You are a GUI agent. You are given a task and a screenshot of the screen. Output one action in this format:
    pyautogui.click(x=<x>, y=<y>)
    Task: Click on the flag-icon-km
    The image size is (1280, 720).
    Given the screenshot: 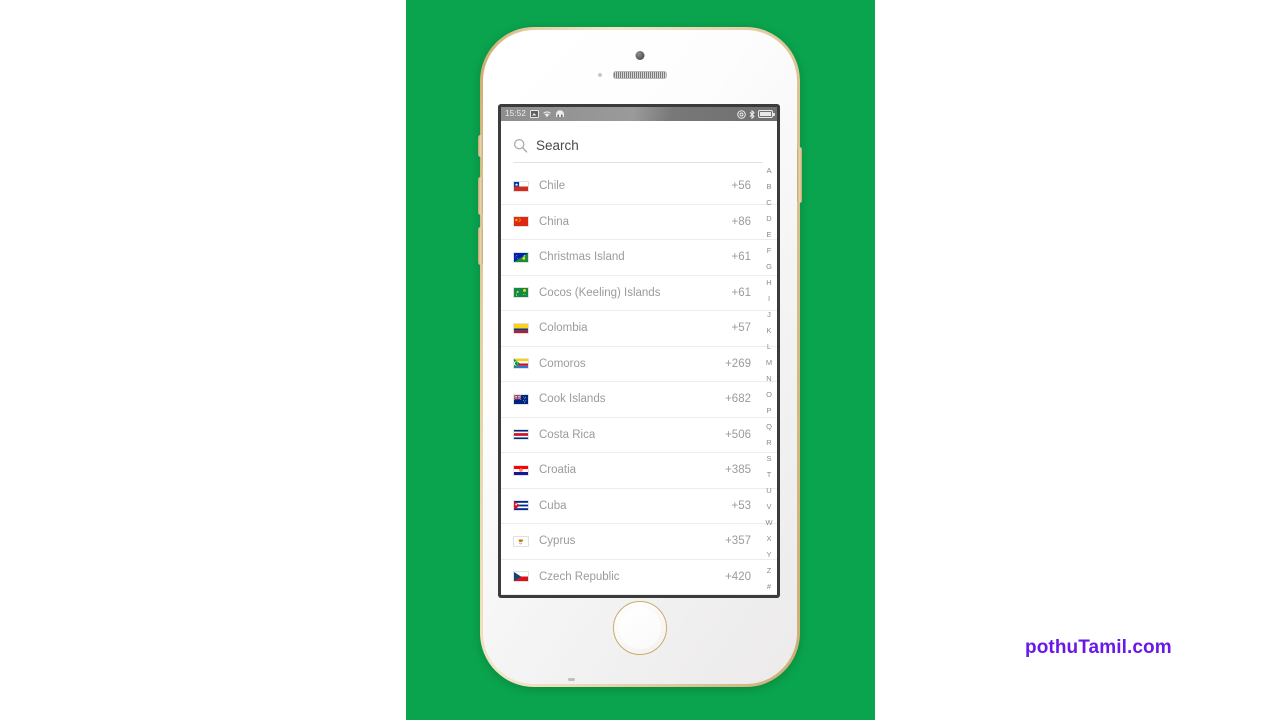 What is the action you would take?
    pyautogui.click(x=521, y=364)
    